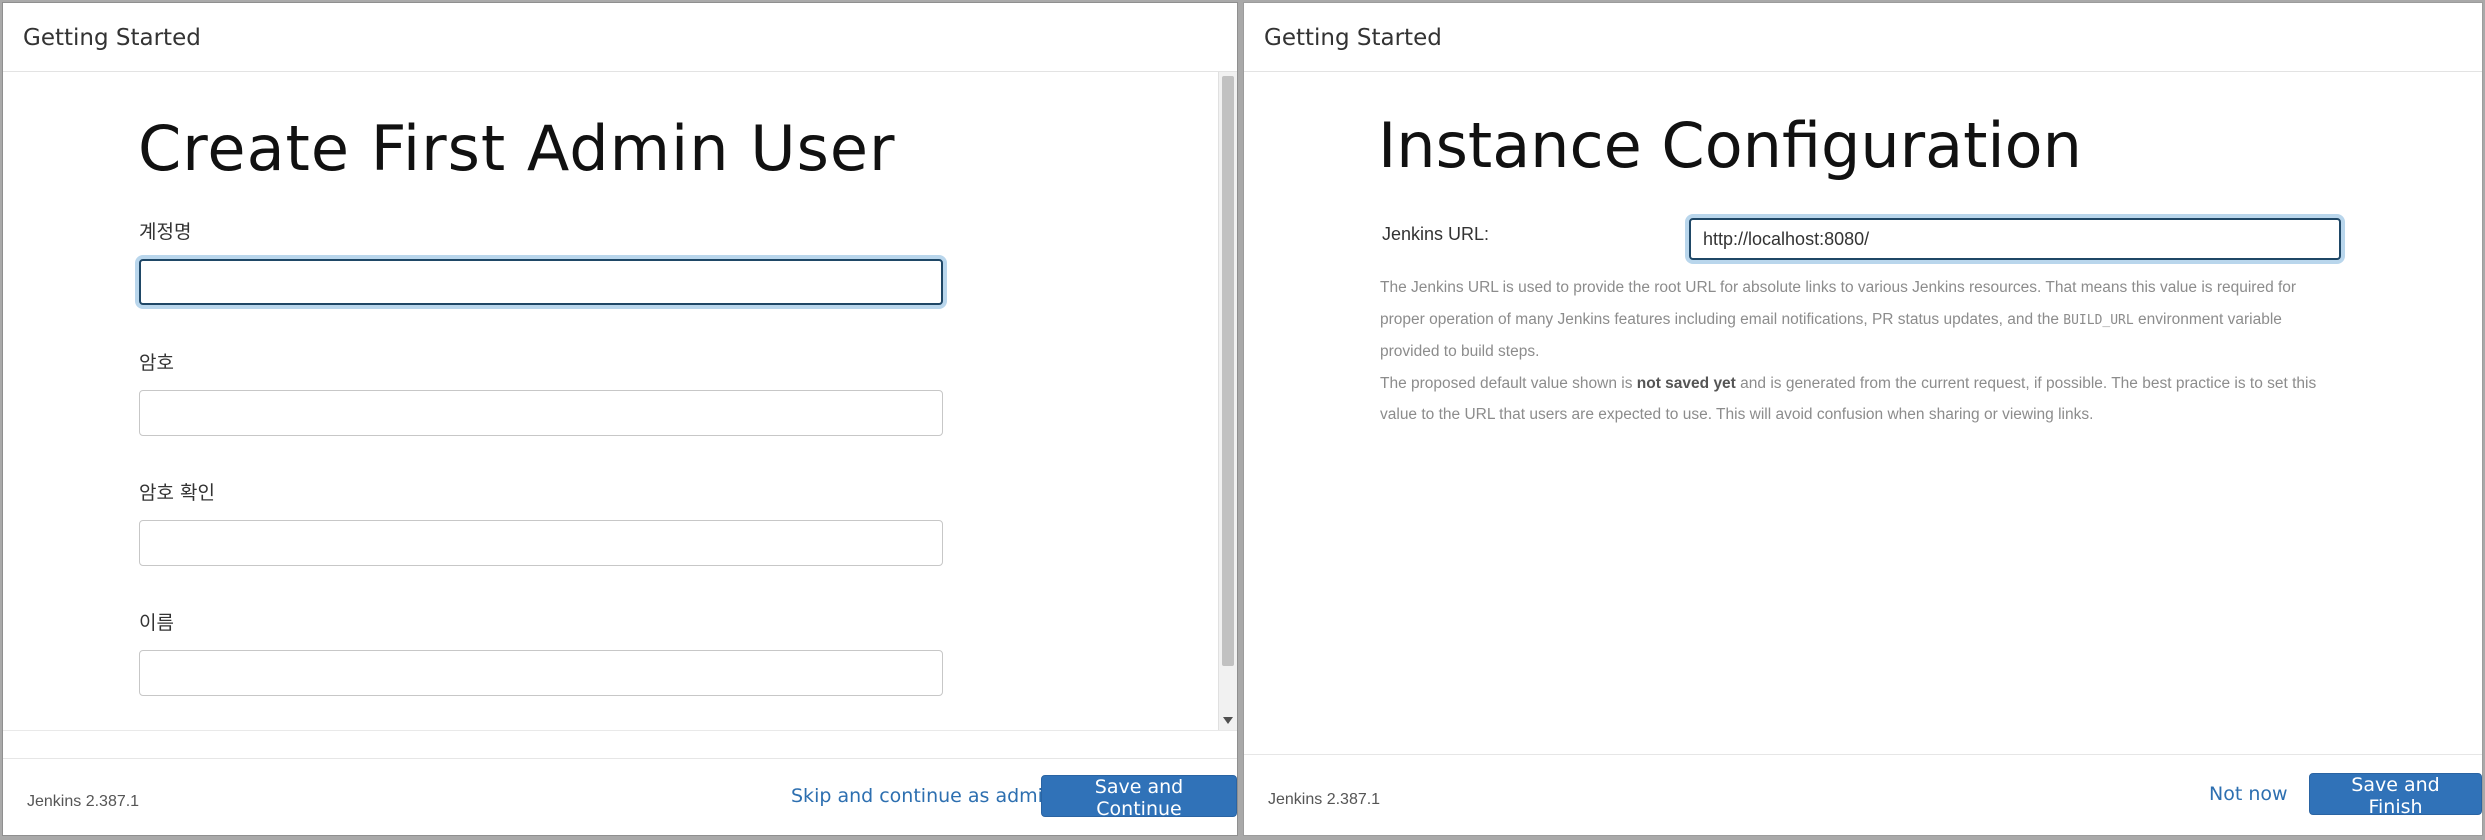  I want to click on confirm-password-label: 암호 확인, so click(177, 493).